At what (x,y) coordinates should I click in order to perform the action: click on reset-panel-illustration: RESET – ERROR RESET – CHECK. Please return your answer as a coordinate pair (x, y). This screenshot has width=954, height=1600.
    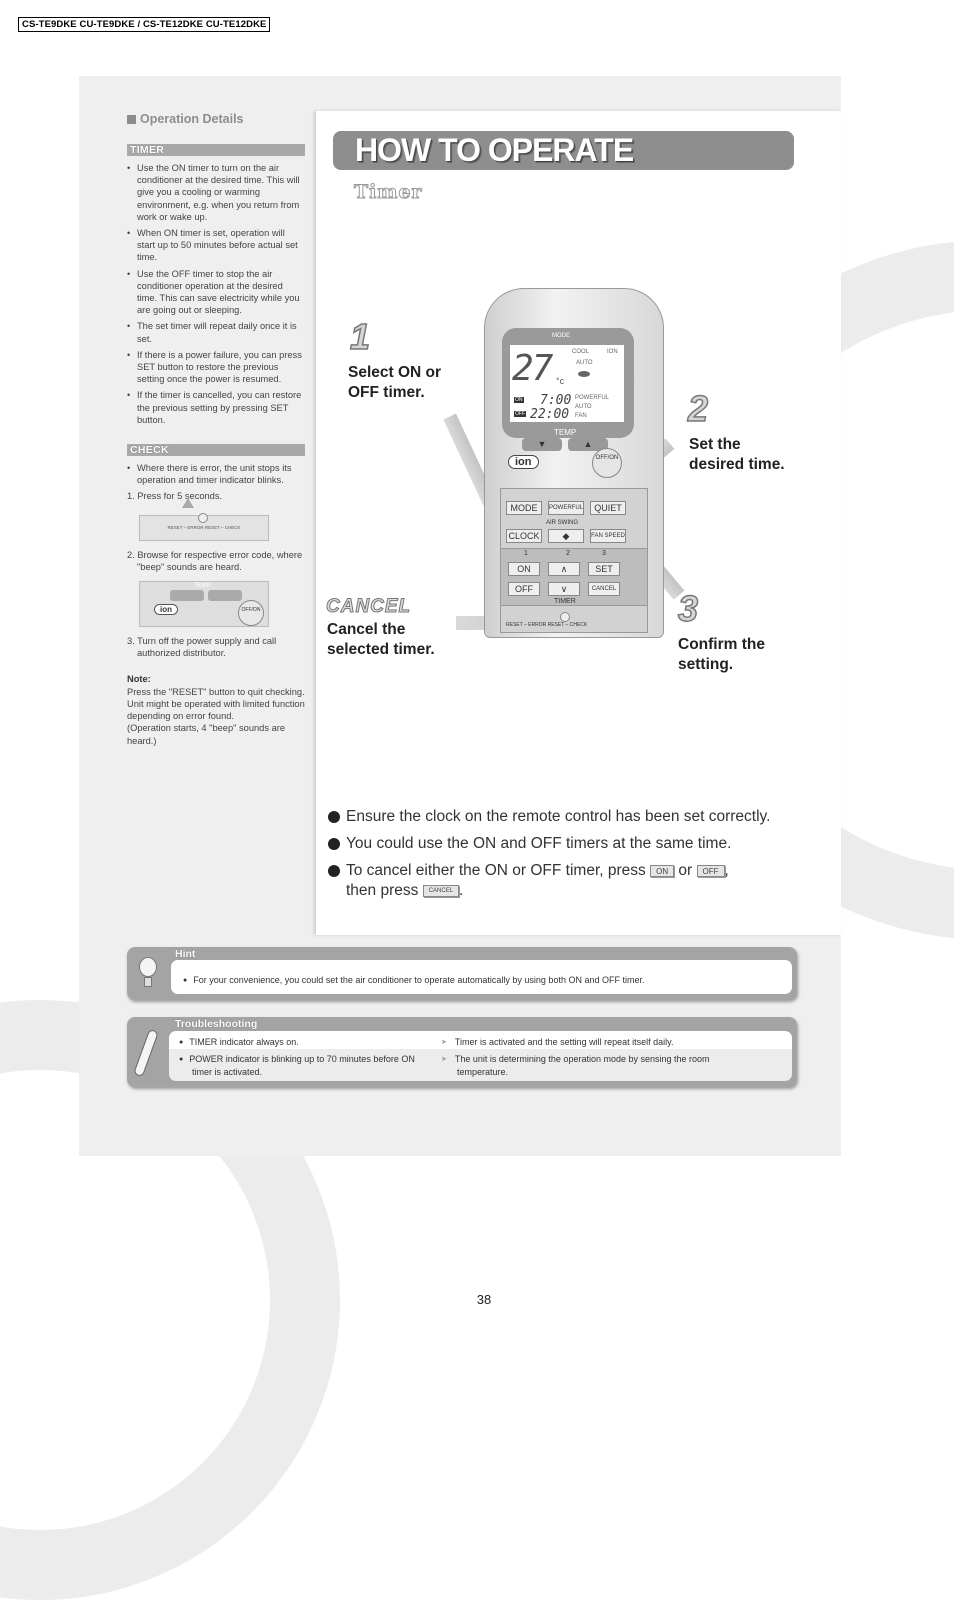
    Looking at the image, I should click on (204, 519).